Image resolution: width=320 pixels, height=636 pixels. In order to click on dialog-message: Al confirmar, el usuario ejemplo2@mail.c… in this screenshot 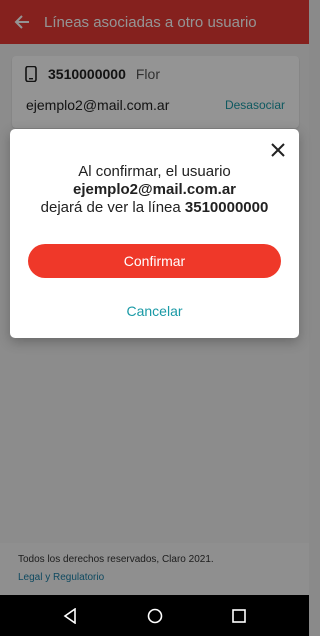, I will do `click(154, 190)`.